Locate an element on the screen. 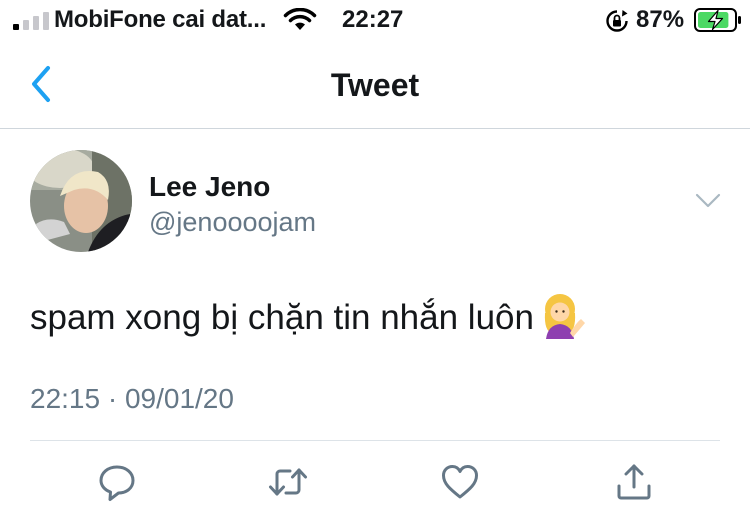 The width and height of the screenshot is (750, 522). signal-strength-icon is located at coordinates (31, 21).